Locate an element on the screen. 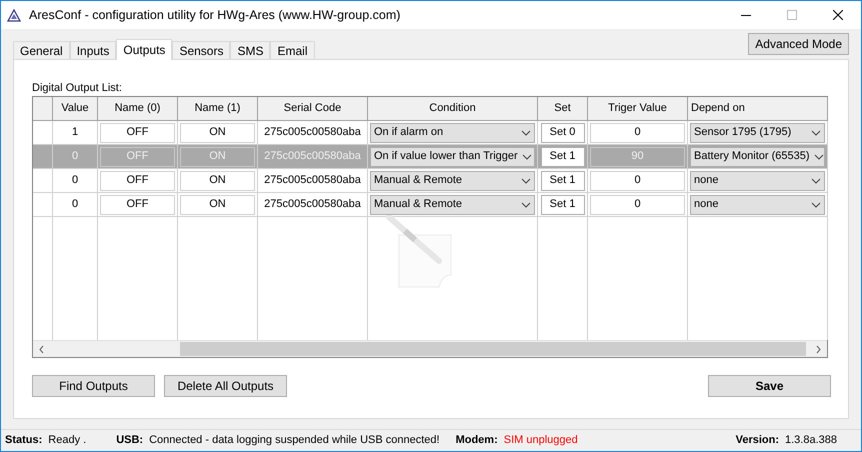 The width and height of the screenshot is (862, 452). column-header: Value is located at coordinates (75, 109).